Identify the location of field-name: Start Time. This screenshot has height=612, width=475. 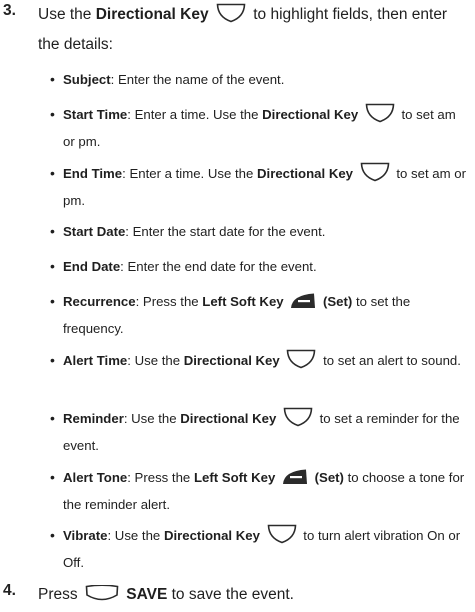
(95, 114).